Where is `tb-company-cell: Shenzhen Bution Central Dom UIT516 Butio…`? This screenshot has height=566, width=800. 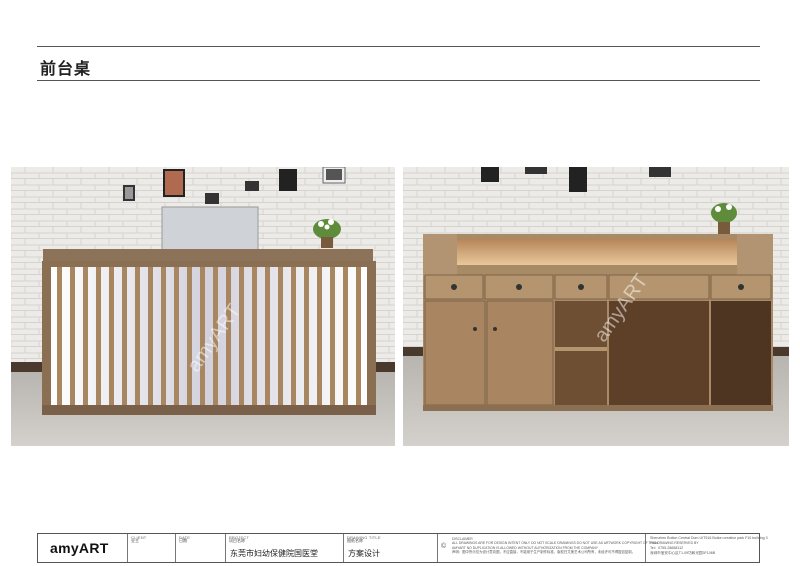 tb-company-cell: Shenzhen Bution Central Dom UIT516 Butio… is located at coordinates (707, 548).